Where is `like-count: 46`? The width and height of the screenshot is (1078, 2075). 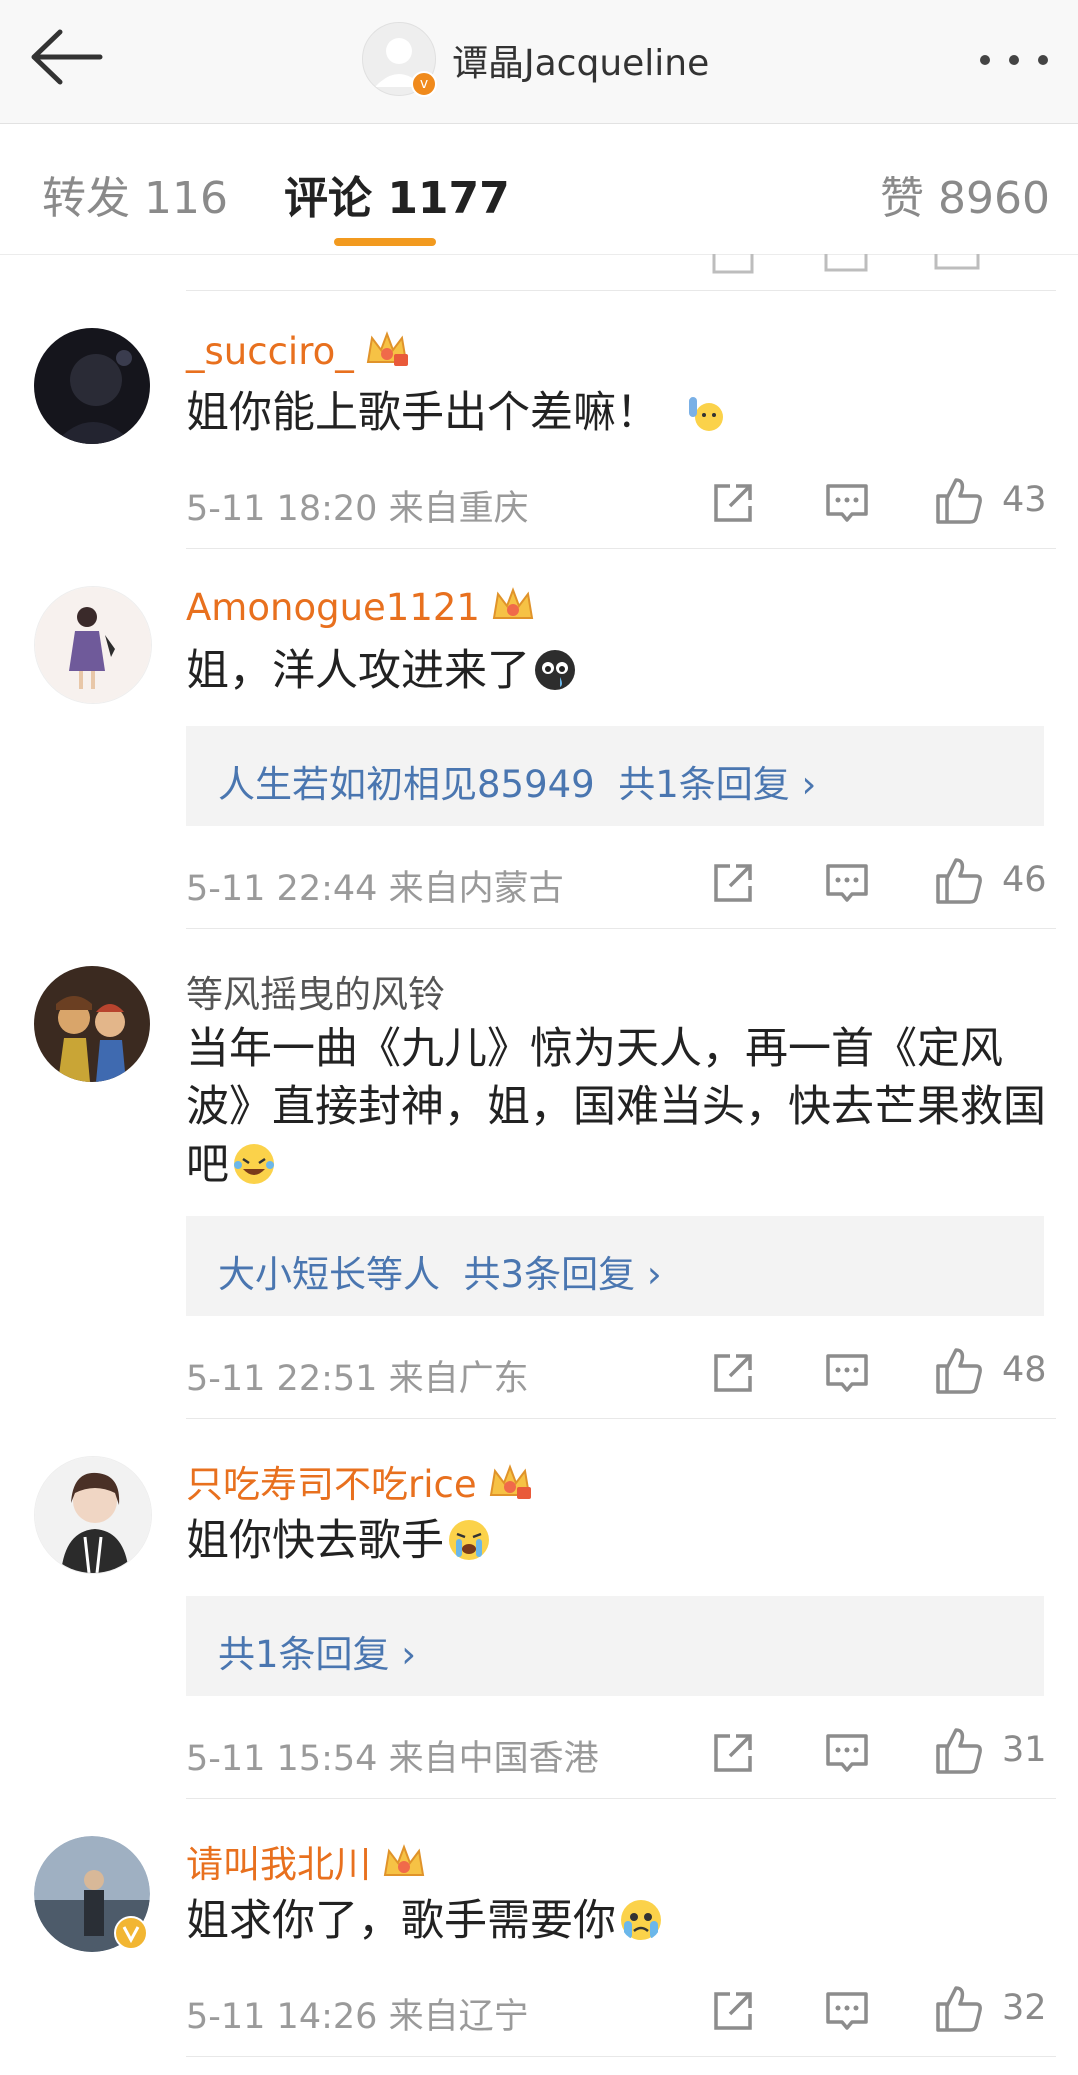 like-count: 46 is located at coordinates (1024, 880).